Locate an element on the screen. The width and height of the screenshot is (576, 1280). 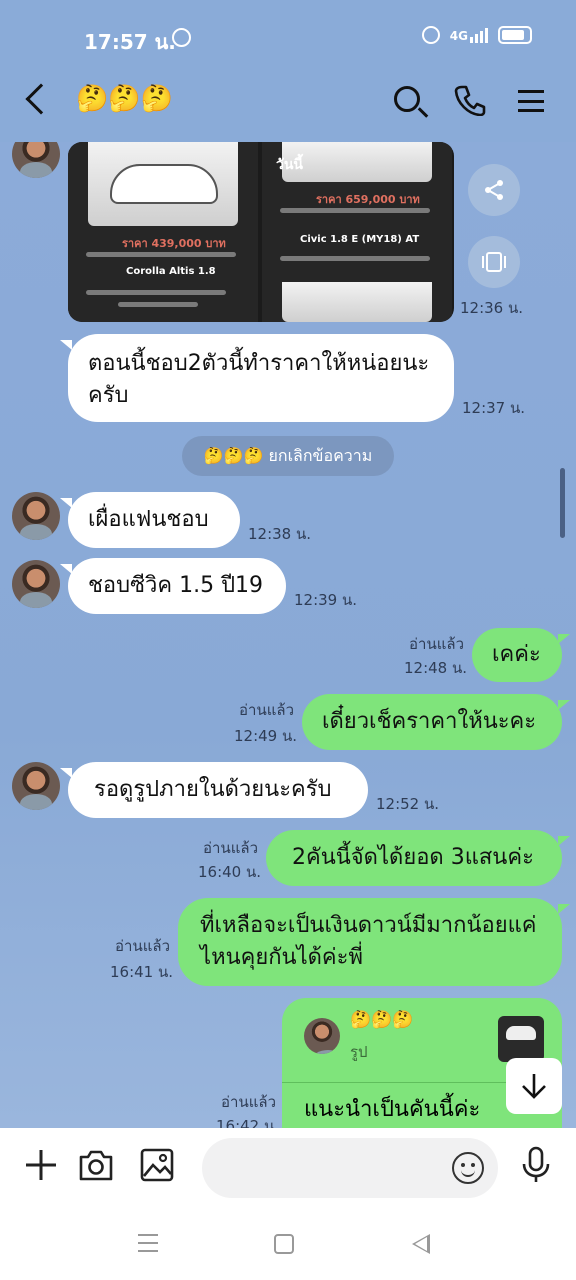
message-time: 12:36 น. is located at coordinates (492, 308).